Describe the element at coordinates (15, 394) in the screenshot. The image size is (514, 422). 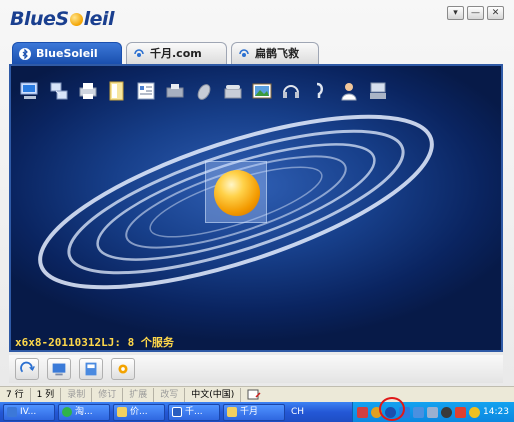
I see `row-indicator: 7 行` at that location.